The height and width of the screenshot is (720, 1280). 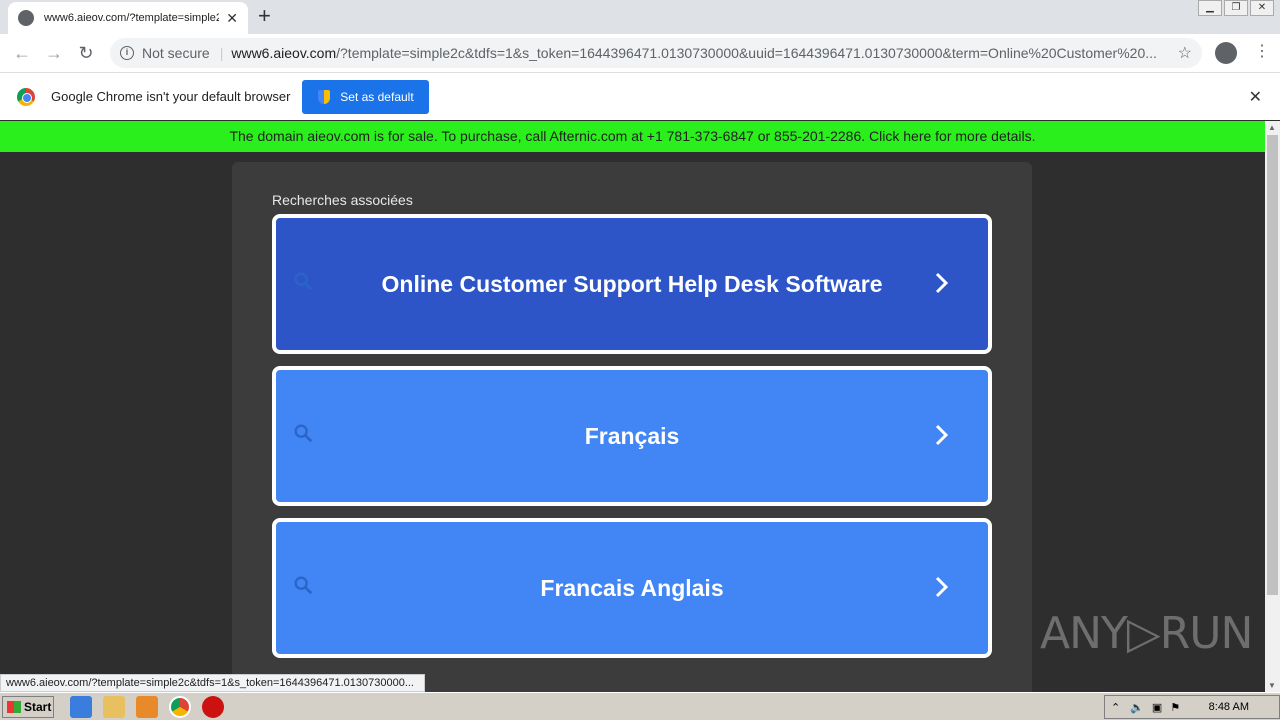 I want to click on url-host: www6.aieov.com, so click(x=284, y=53).